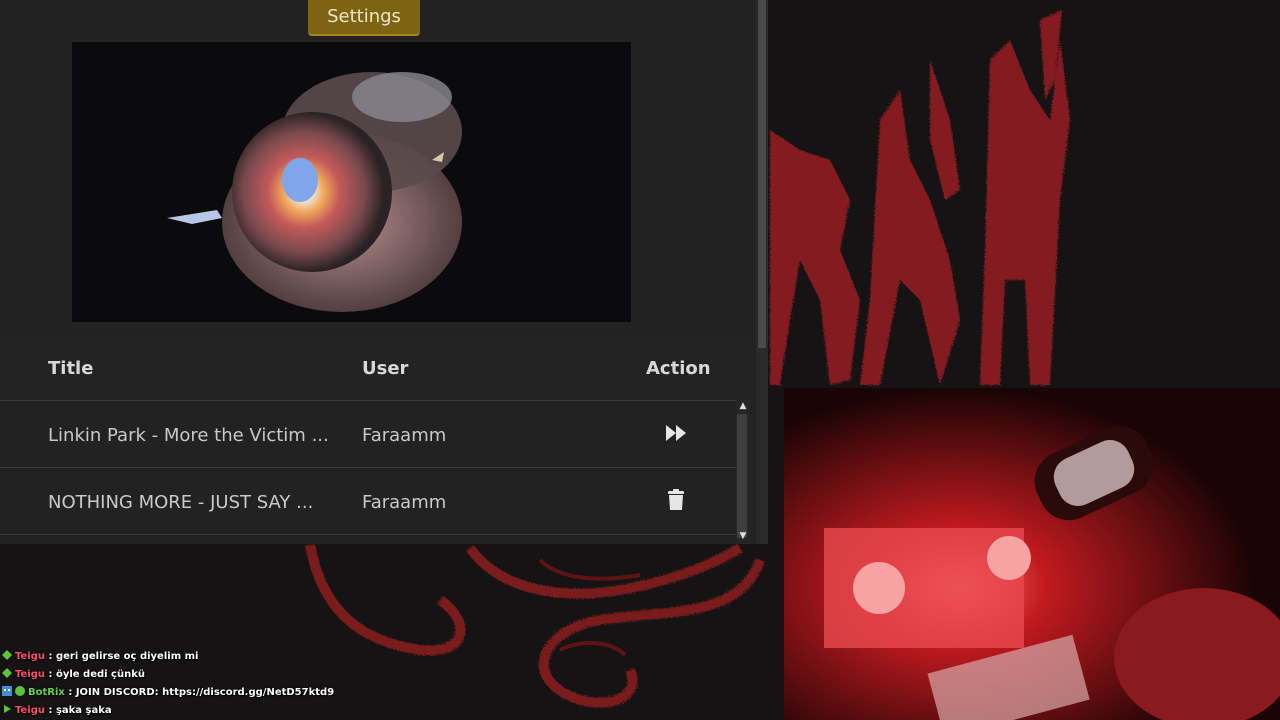  I want to click on panel-scrollbar-thumb, so click(762, 174).